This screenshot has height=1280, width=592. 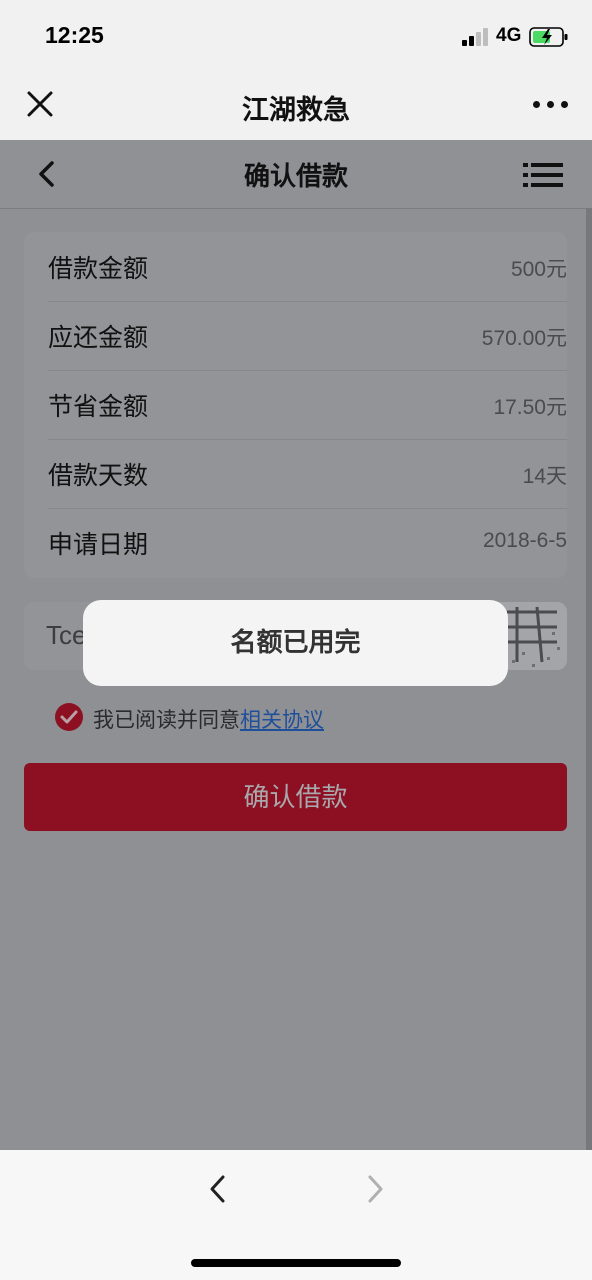 What do you see at coordinates (551, 105) in the screenshot?
I see `more-options-icon` at bounding box center [551, 105].